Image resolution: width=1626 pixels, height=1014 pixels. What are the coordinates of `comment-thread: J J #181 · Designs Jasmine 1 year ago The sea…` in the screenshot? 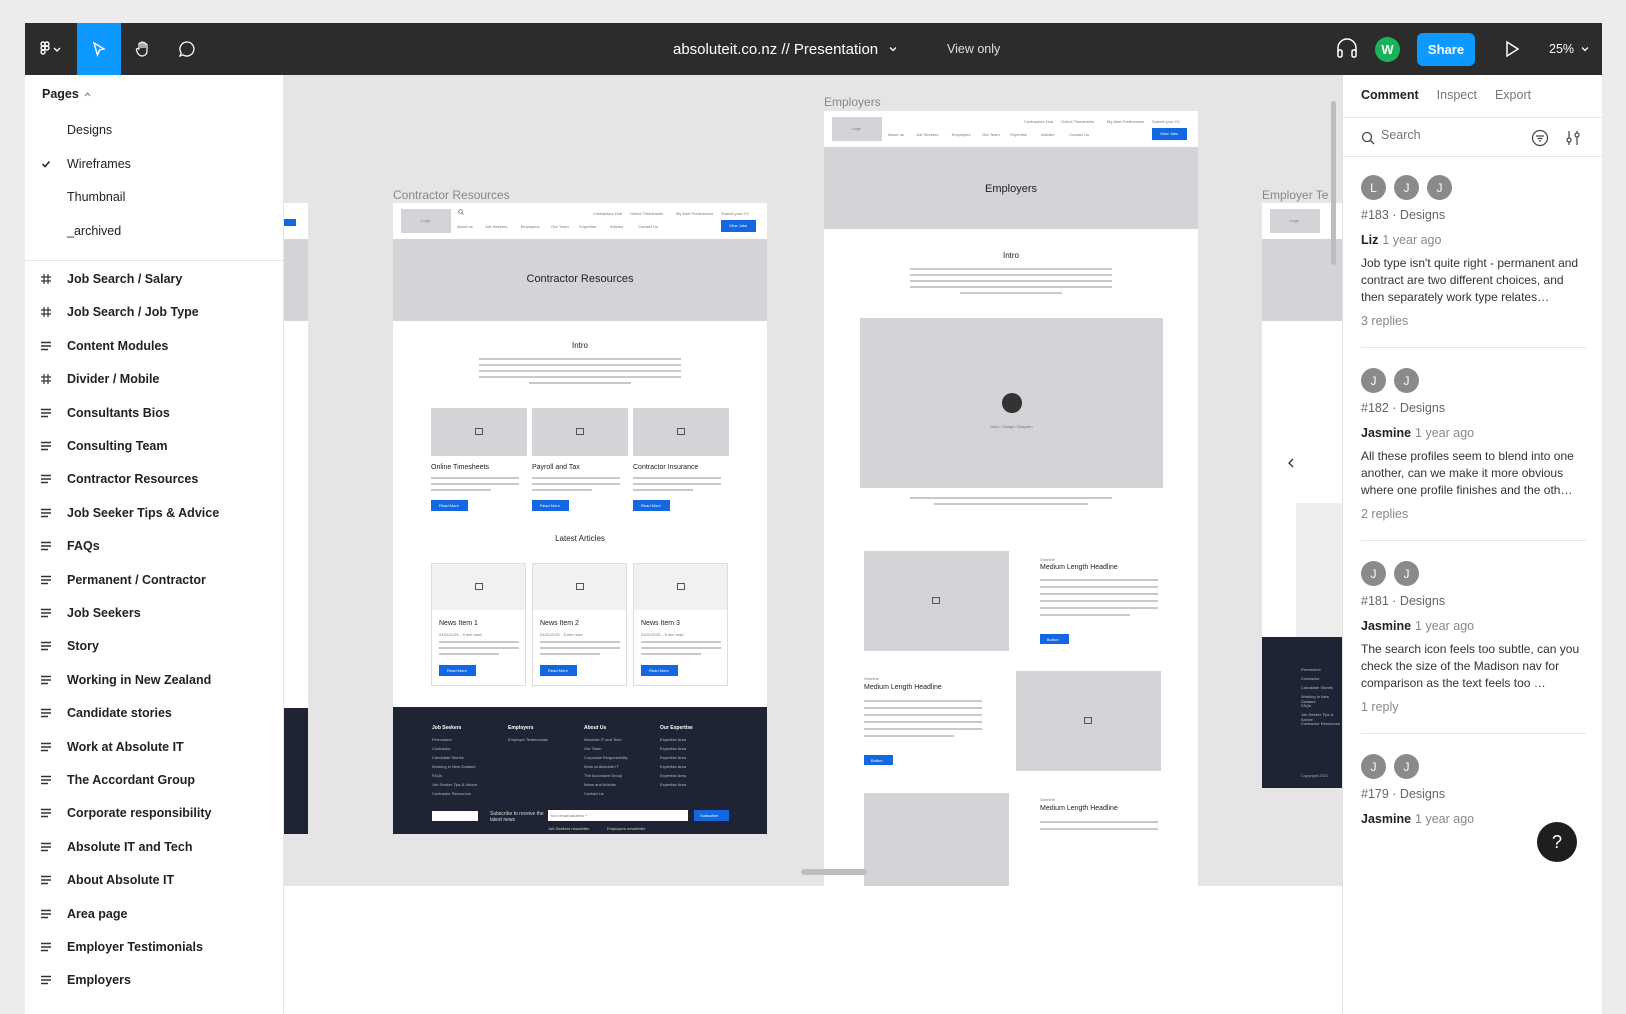 It's located at (1472, 661).